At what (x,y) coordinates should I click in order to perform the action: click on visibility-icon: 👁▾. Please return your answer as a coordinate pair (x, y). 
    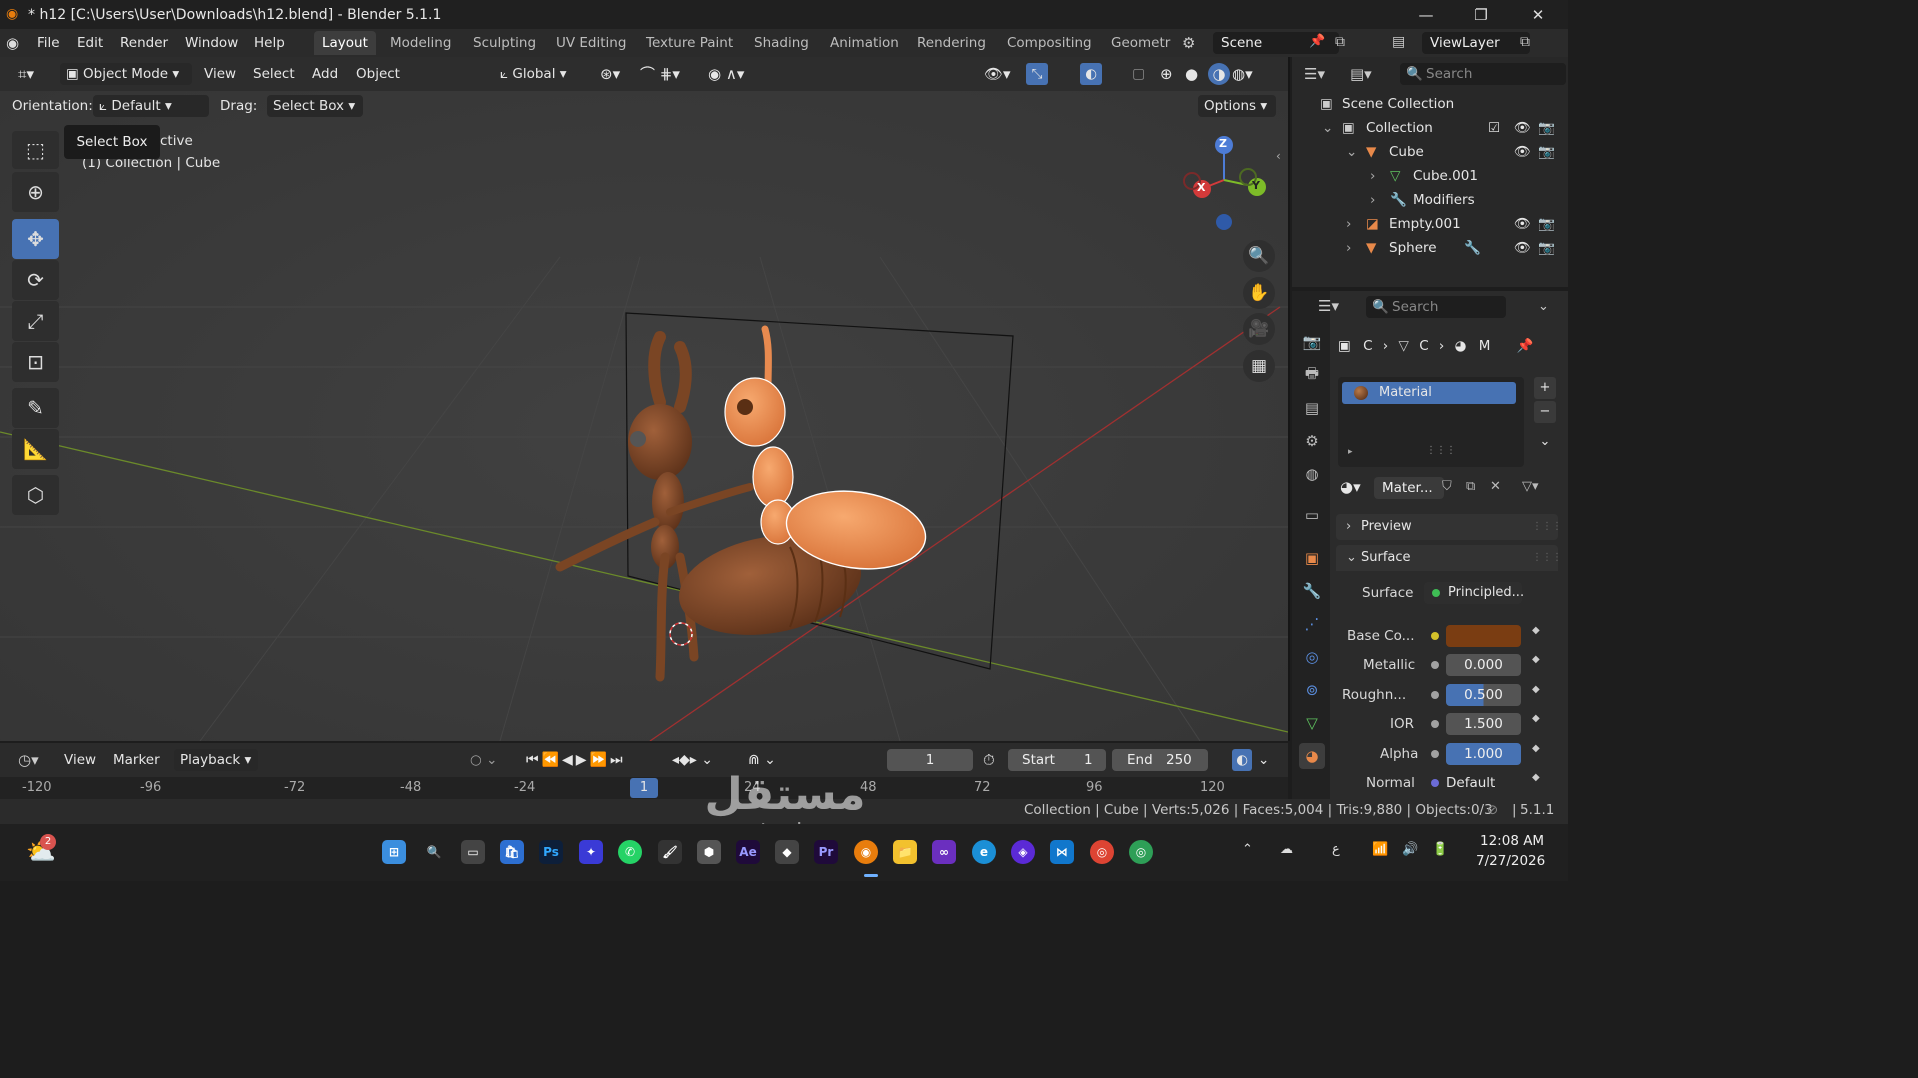
    Looking at the image, I should click on (997, 74).